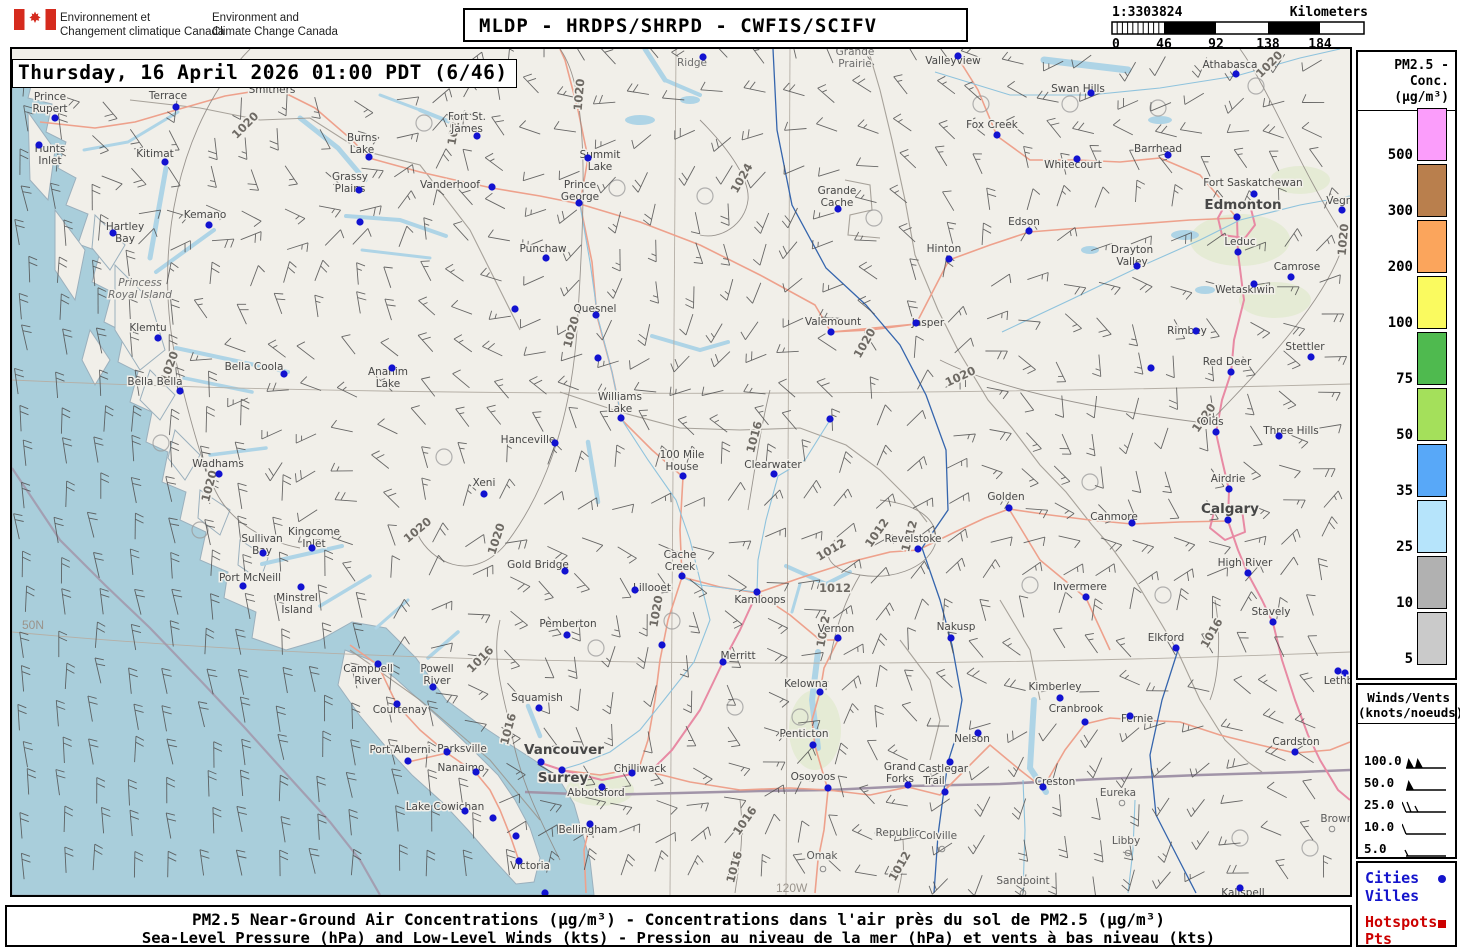 This screenshot has width=1460, height=950. I want to click on city-label: Stavely, so click(1270, 612).